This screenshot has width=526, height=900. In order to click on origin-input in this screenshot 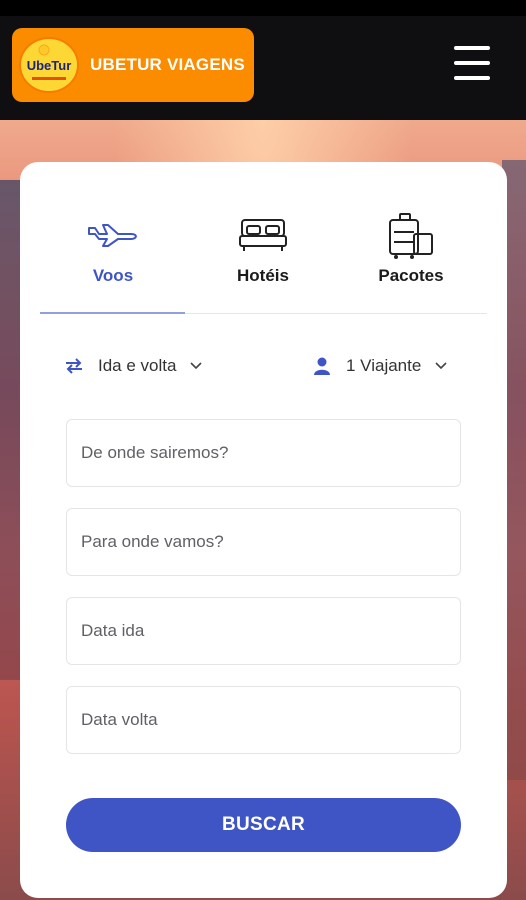, I will do `click(263, 453)`.